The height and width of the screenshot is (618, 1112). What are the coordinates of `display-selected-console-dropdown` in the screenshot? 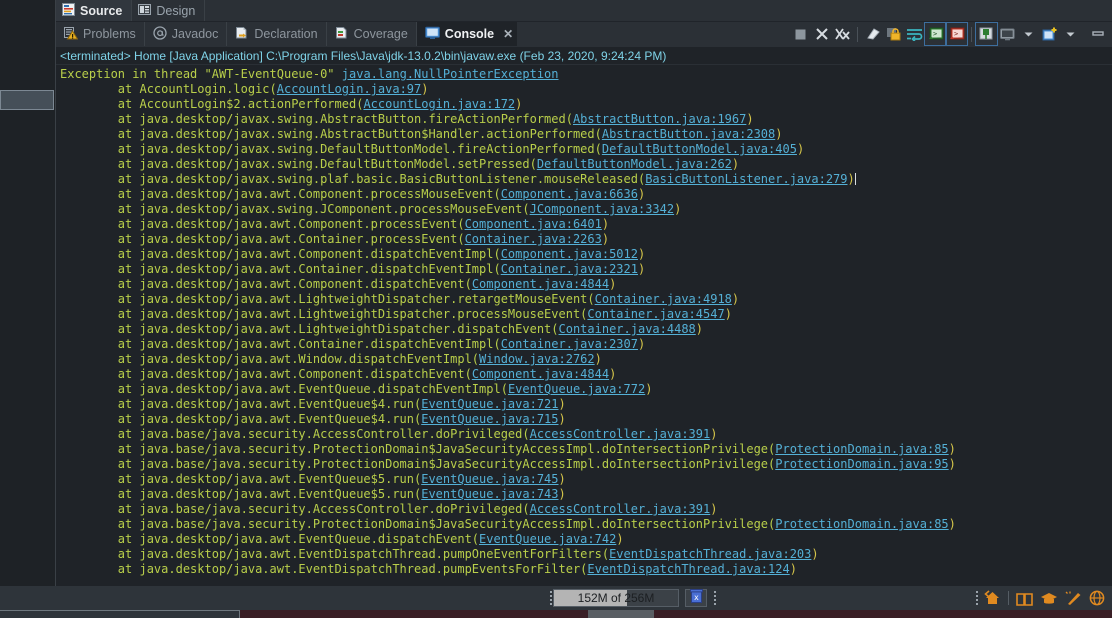 It's located at (1028, 34).